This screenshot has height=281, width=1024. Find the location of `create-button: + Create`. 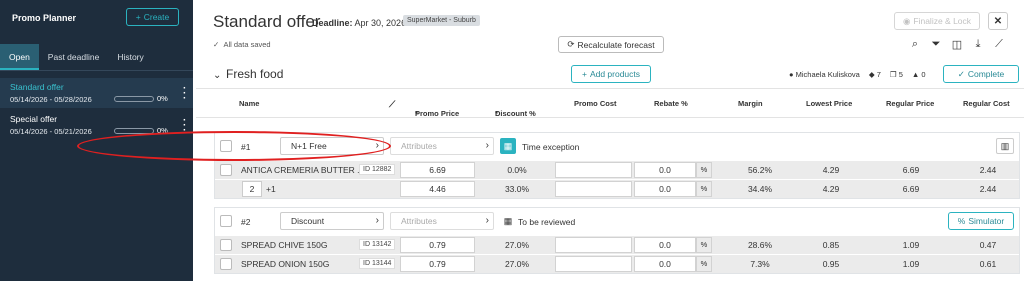

create-button: + Create is located at coordinates (152, 17).